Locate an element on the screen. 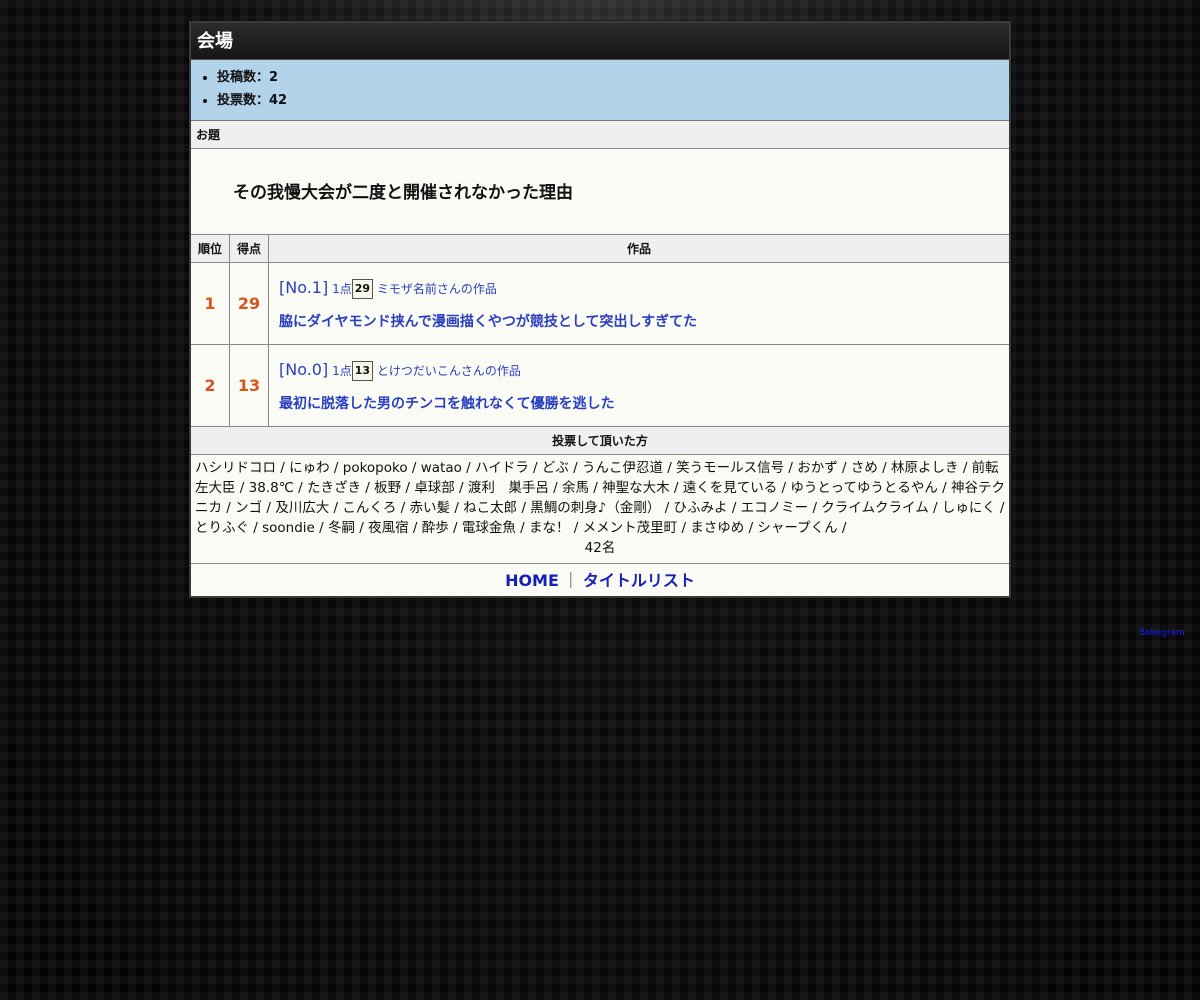  footer-nav: HOME ｜タイトルリスト is located at coordinates (600, 580).